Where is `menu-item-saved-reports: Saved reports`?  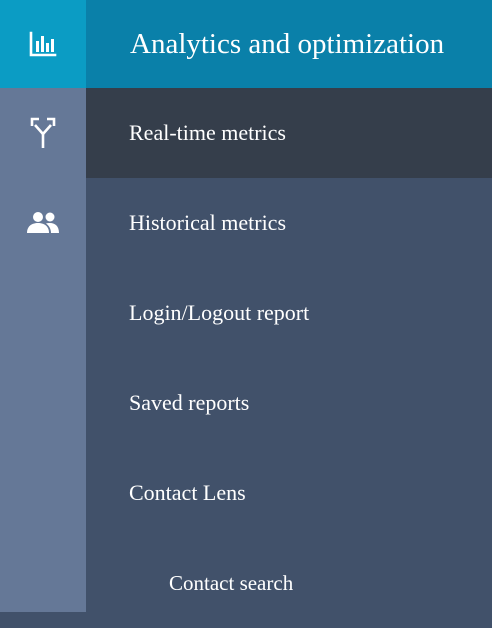
menu-item-saved-reports: Saved reports is located at coordinates (289, 403).